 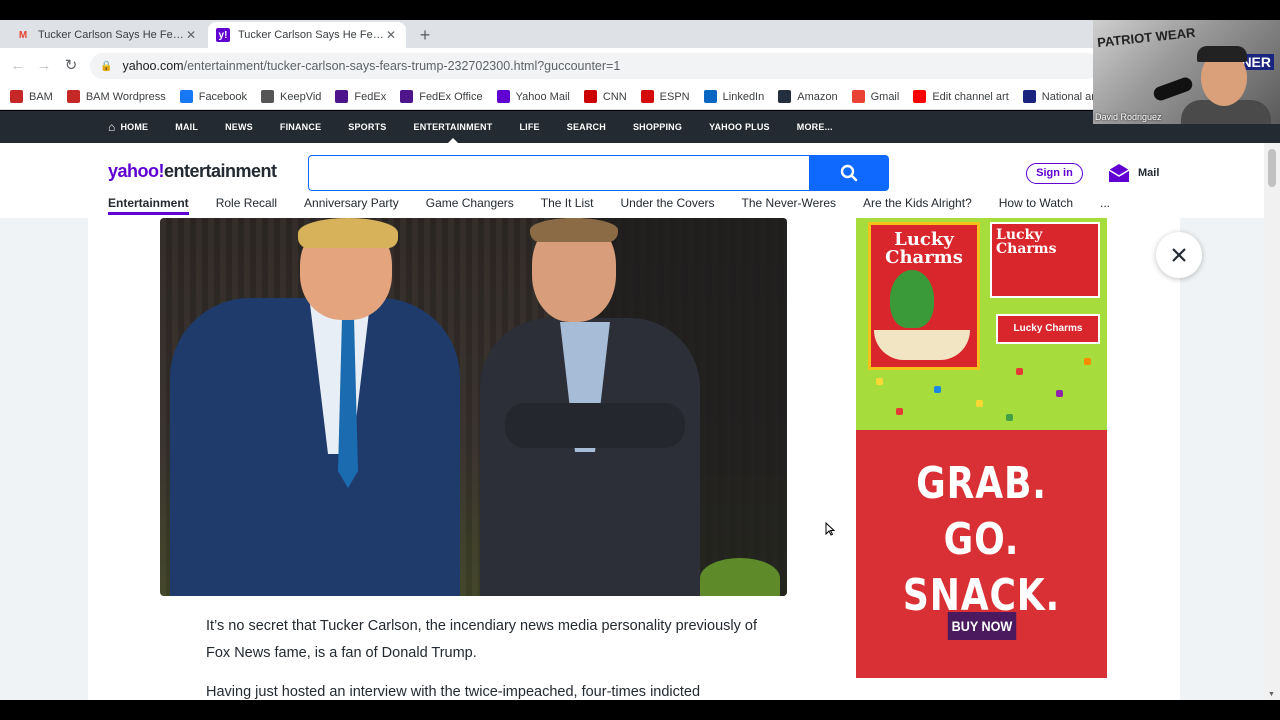 What do you see at coordinates (125, 96) in the screenshot?
I see `bookmark-label: BAM Wordpress` at bounding box center [125, 96].